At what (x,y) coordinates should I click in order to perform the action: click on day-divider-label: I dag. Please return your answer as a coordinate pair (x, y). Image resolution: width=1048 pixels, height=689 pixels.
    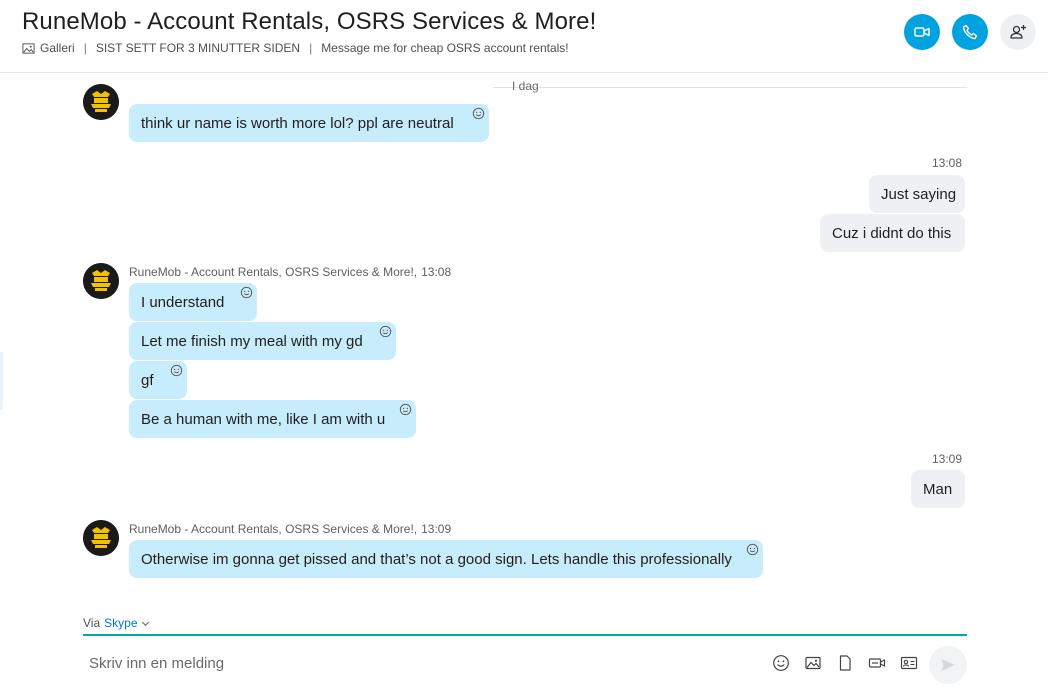
    Looking at the image, I should click on (525, 86).